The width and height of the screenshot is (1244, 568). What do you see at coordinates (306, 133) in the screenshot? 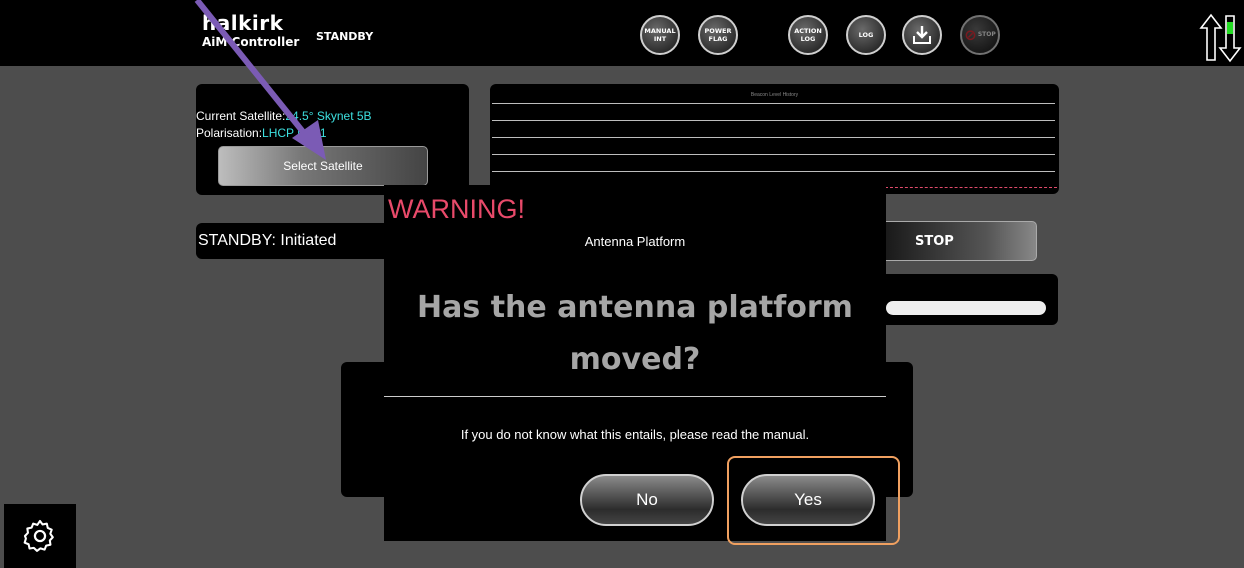
I see `lo-label: LO:` at bounding box center [306, 133].